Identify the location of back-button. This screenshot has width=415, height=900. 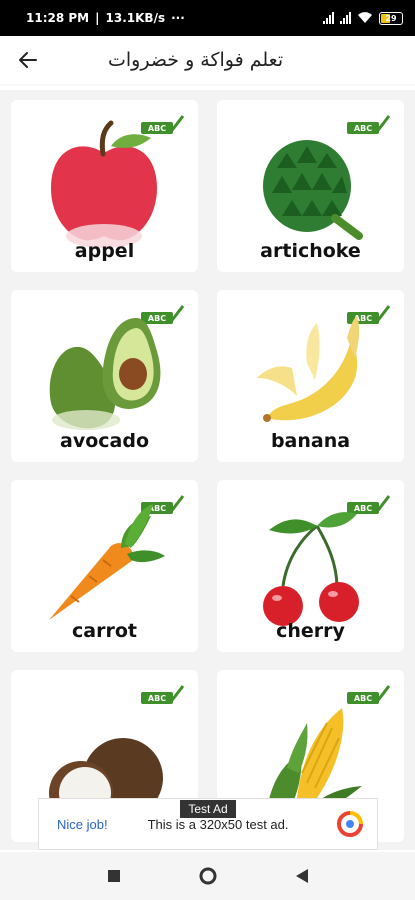
(28, 60).